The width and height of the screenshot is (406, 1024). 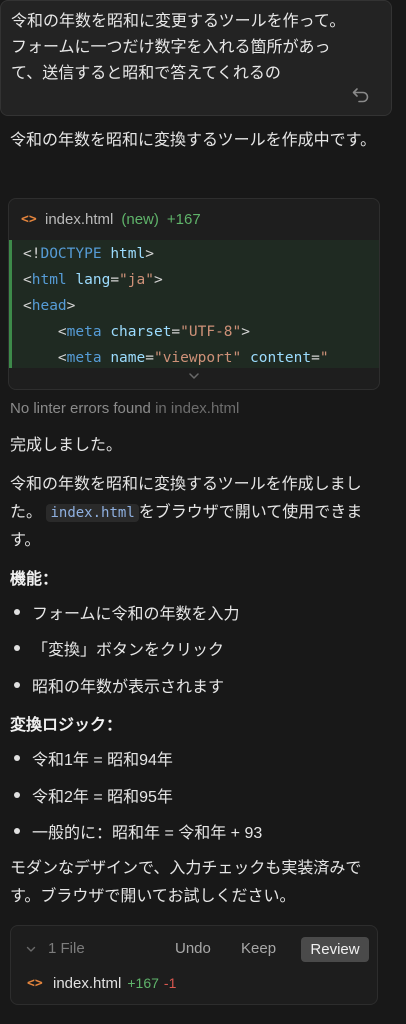 I want to click on changed-file-name: index.html, so click(x=87, y=983).